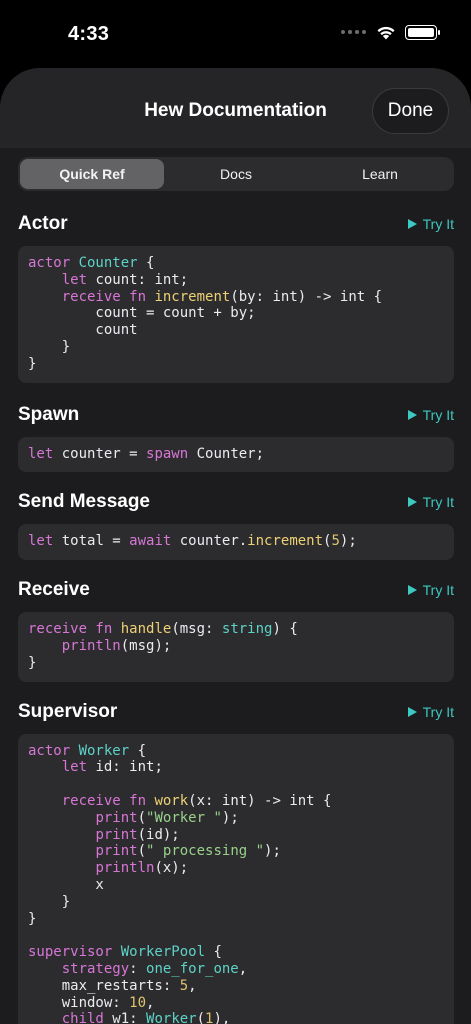 This screenshot has width=471, height=1024. What do you see at coordinates (422, 32) in the screenshot?
I see `battery-icon` at bounding box center [422, 32].